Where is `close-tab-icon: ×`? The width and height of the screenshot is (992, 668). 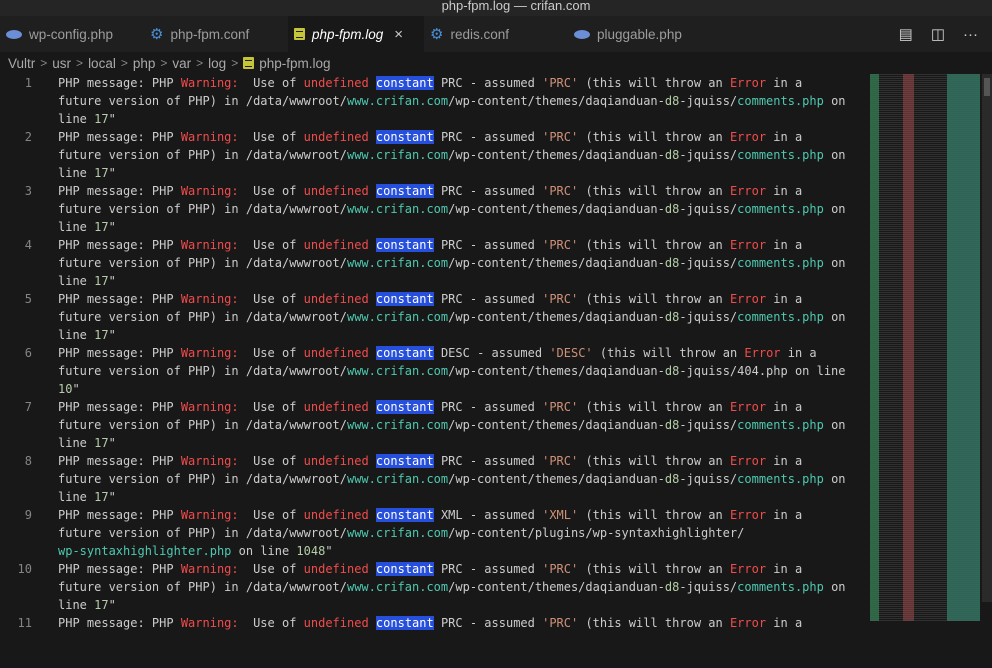
close-tab-icon: × is located at coordinates (398, 34).